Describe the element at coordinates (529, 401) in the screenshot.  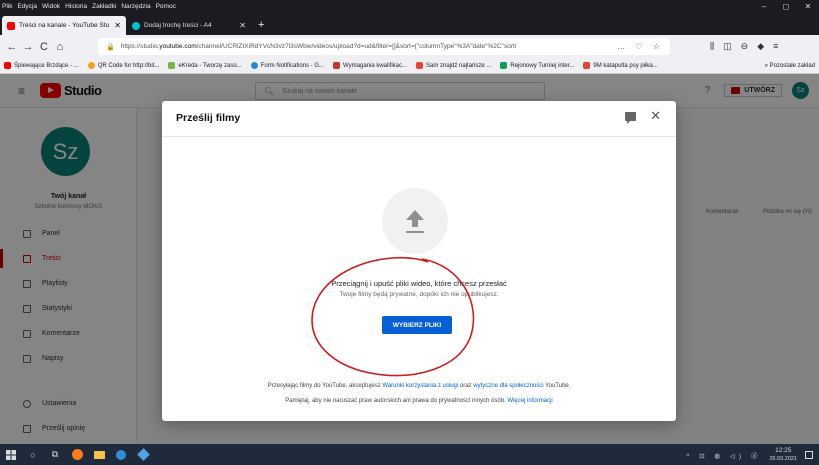
I see `learn-more-link: Więcej informacji` at that location.